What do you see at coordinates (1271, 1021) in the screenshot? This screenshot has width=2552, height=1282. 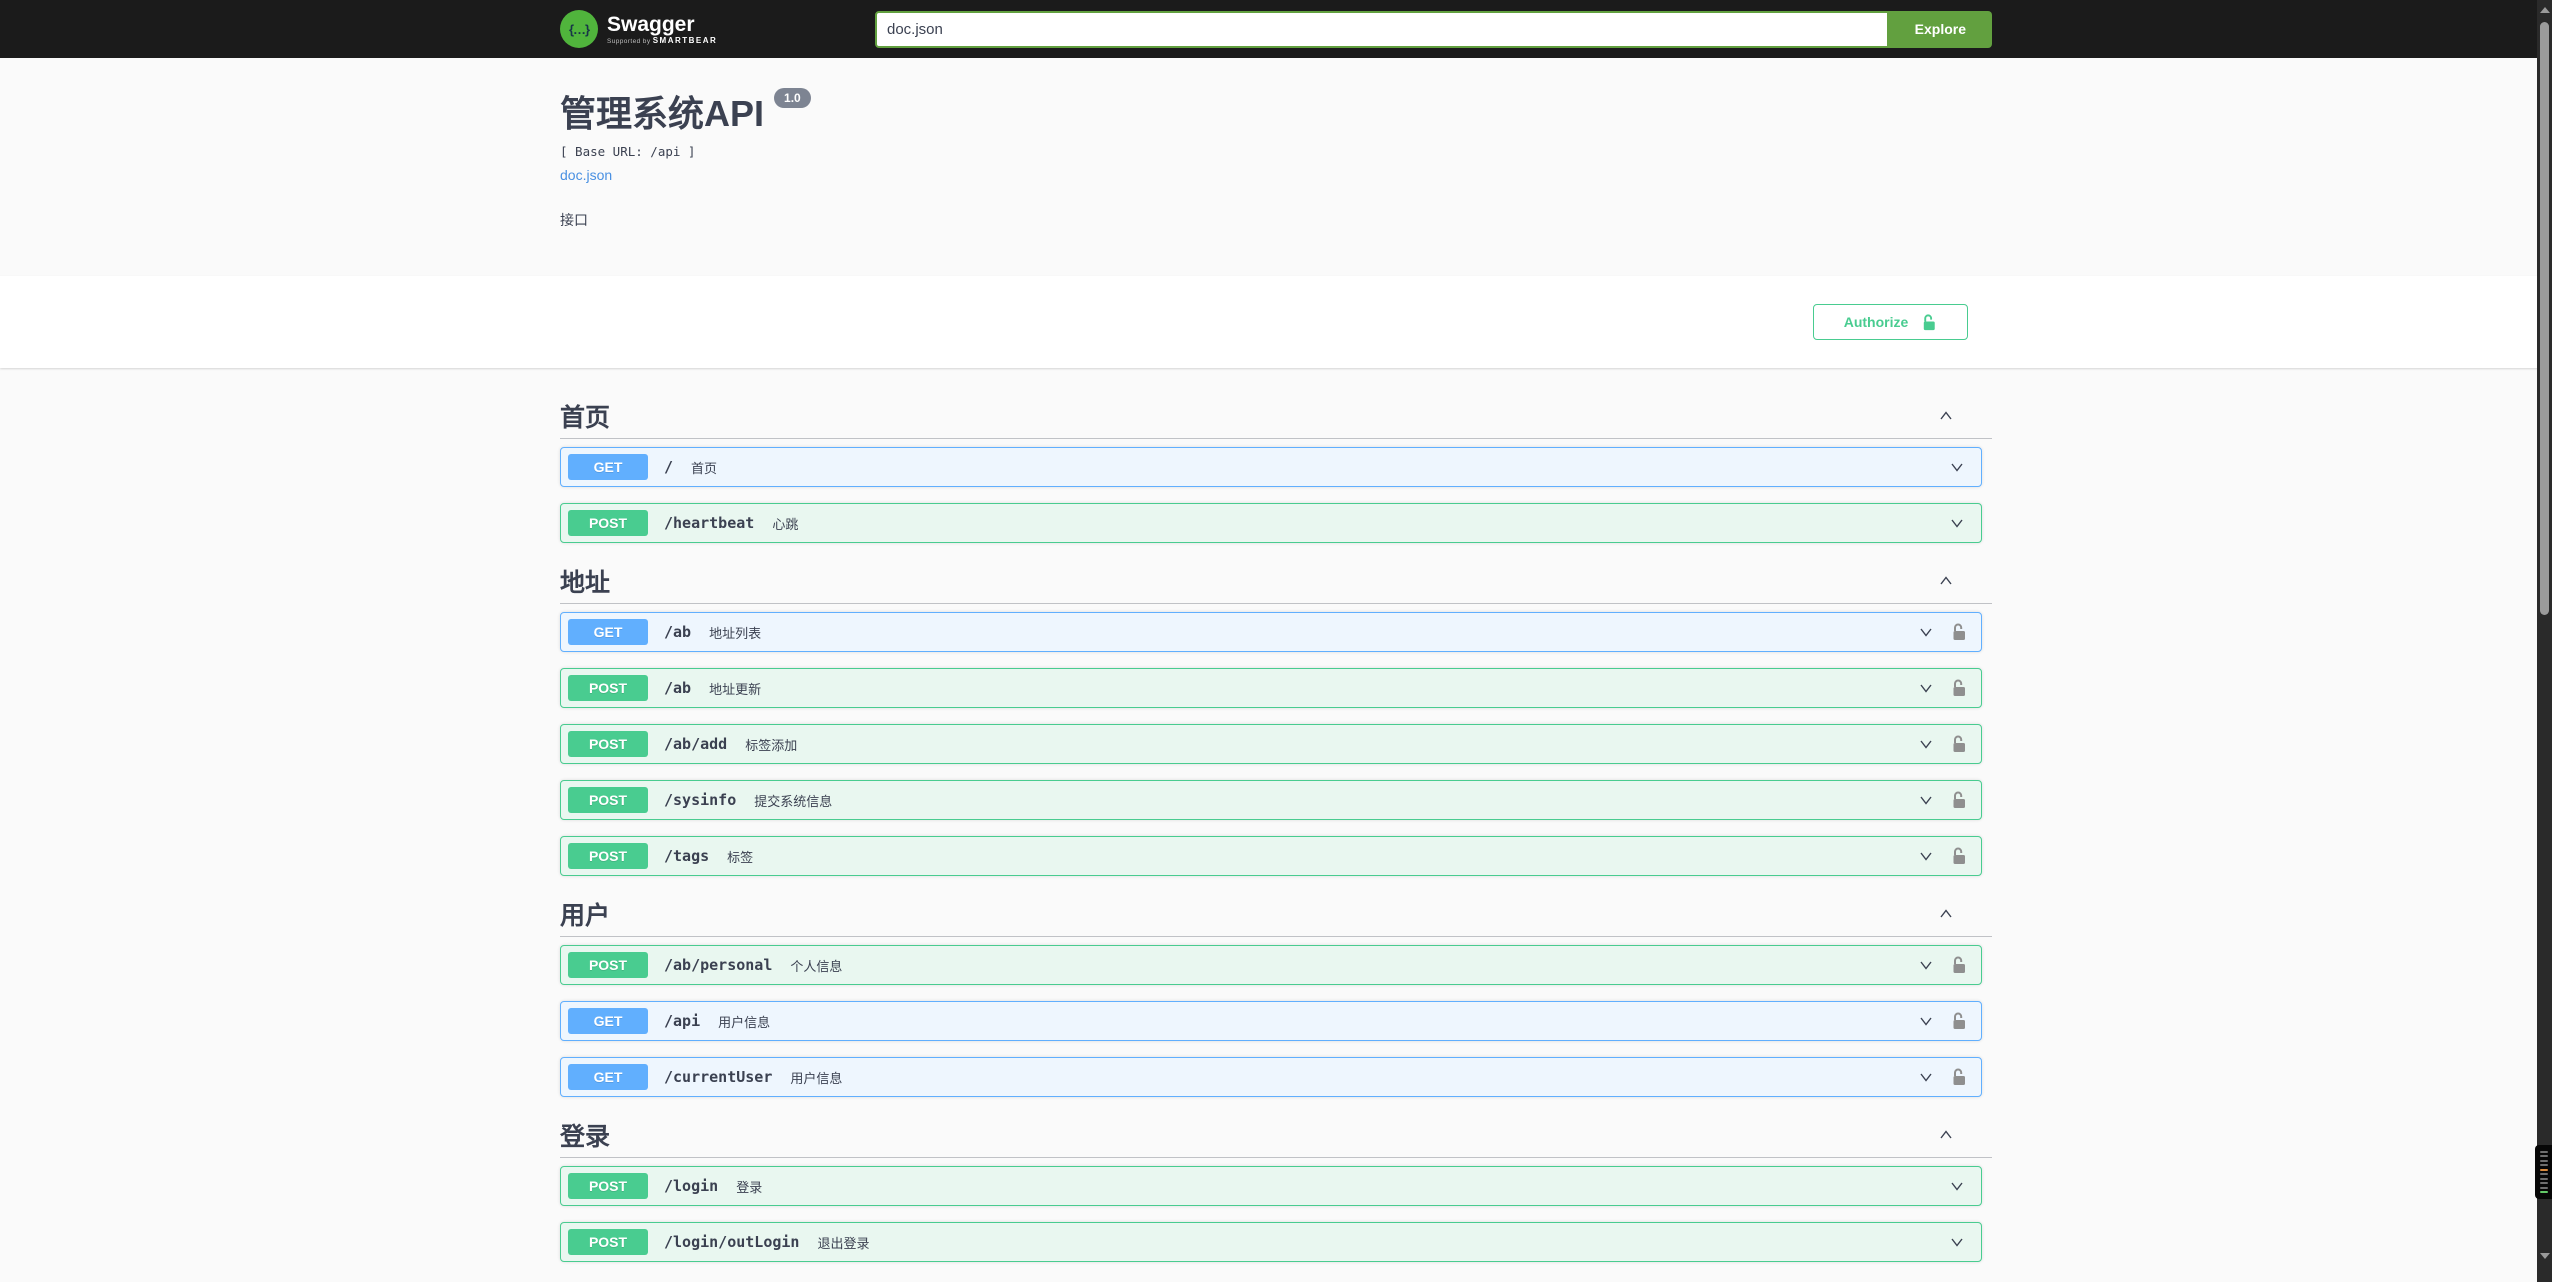 I see `operation-row: GET /api 用户信息` at bounding box center [1271, 1021].